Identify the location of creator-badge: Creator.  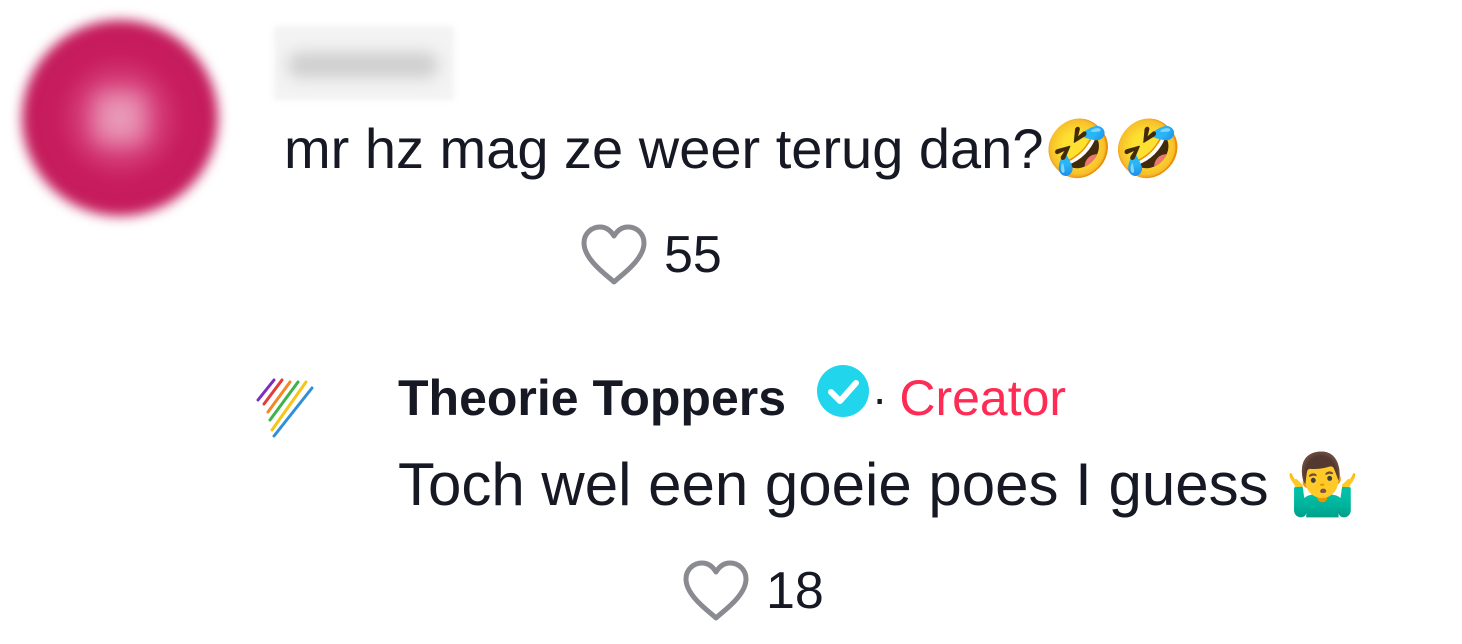
(983, 398).